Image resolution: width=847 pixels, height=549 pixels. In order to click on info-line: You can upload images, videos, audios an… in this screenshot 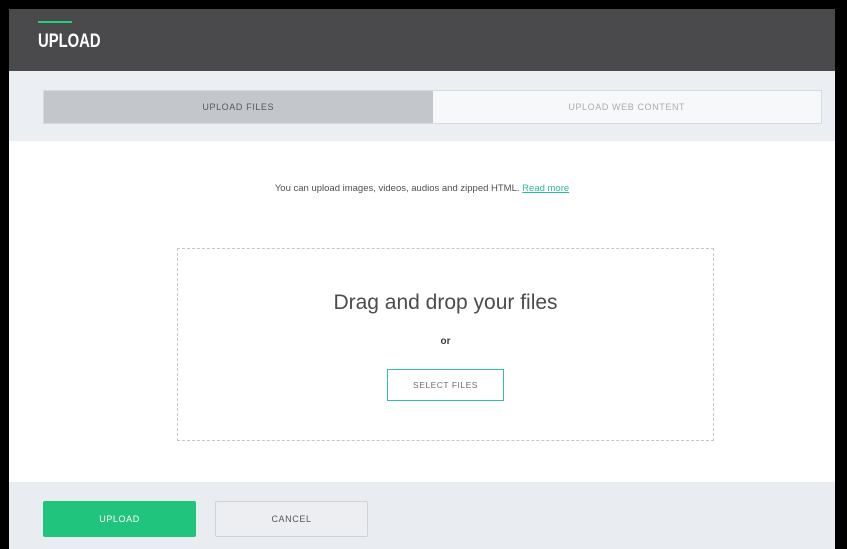, I will do `click(422, 188)`.